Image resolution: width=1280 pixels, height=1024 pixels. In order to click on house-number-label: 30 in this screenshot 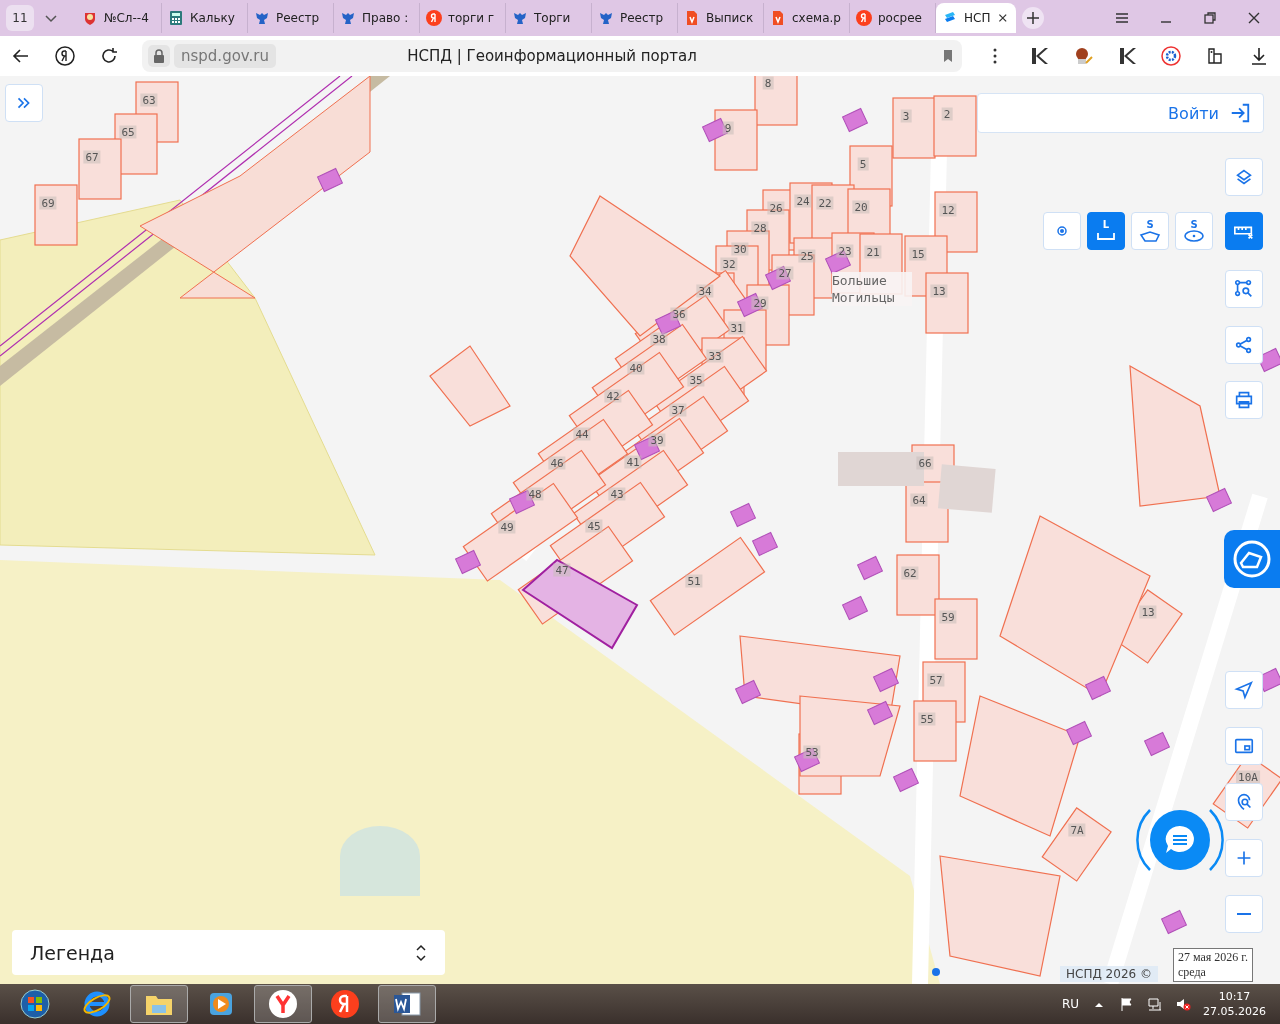, I will do `click(740, 249)`.